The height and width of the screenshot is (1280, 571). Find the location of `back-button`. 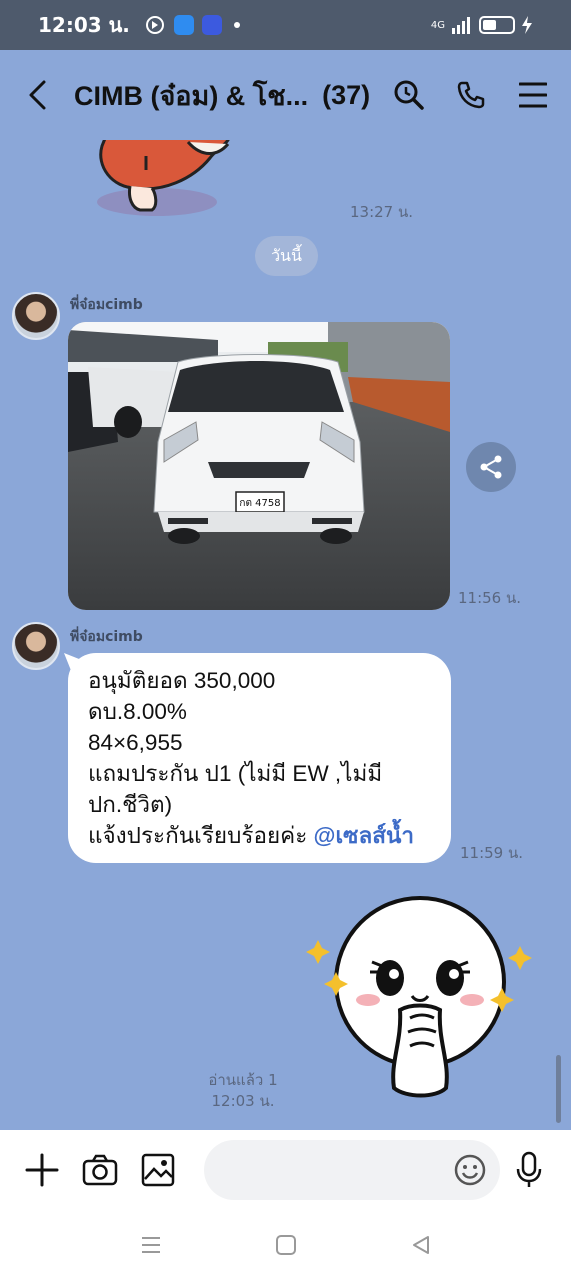

back-button is located at coordinates (38, 95).